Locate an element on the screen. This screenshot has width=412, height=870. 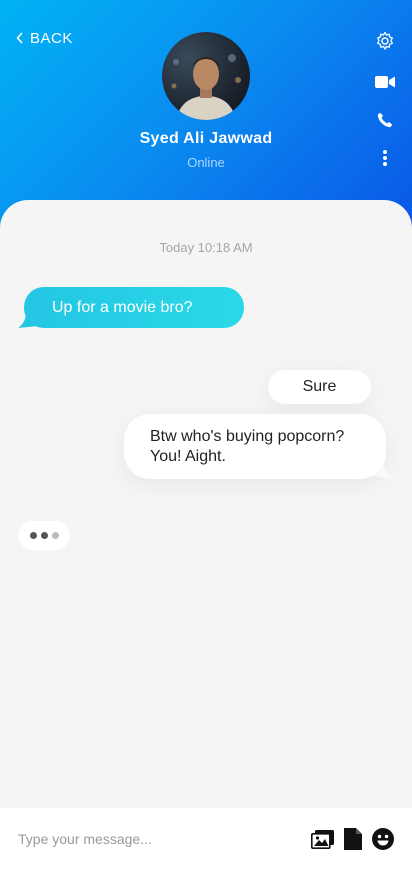
message-text: Sure is located at coordinates (319, 386).